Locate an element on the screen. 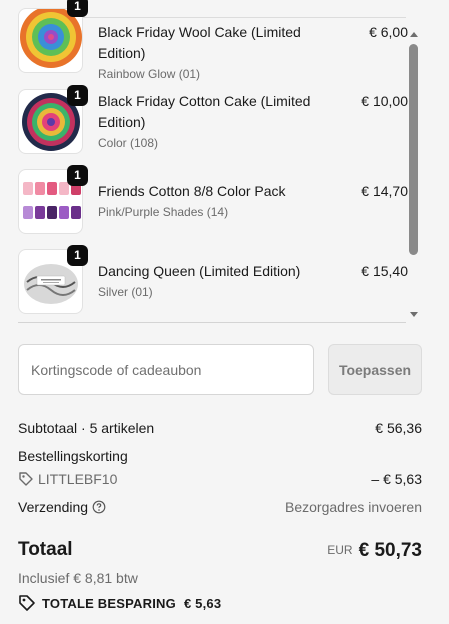  list-divider-bottom is located at coordinates (212, 322).